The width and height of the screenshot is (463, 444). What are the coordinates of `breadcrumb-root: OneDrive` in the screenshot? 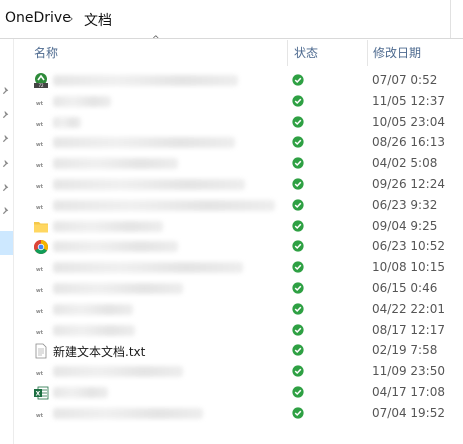 It's located at (38, 18).